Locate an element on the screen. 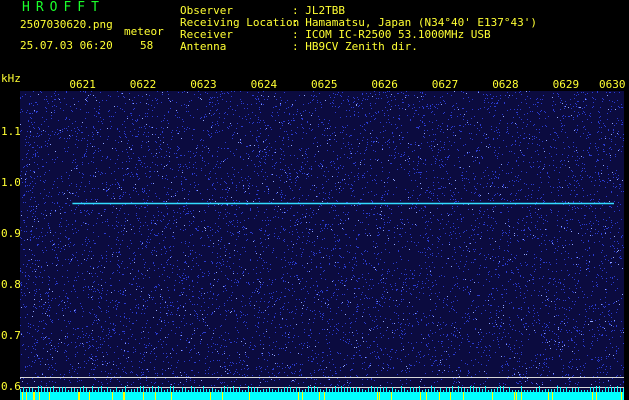 The height and width of the screenshot is (400, 629). meteor-count: 58 is located at coordinates (147, 45).